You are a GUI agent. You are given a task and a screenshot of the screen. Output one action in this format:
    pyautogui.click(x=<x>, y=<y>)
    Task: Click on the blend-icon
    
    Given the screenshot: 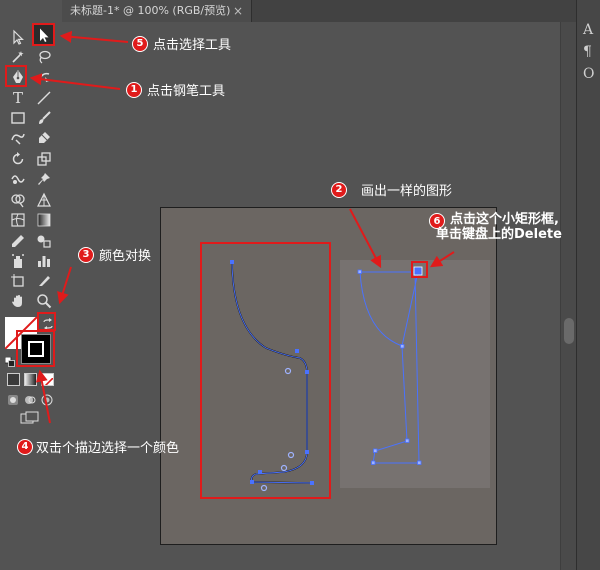 What is the action you would take?
    pyautogui.click(x=44, y=241)
    